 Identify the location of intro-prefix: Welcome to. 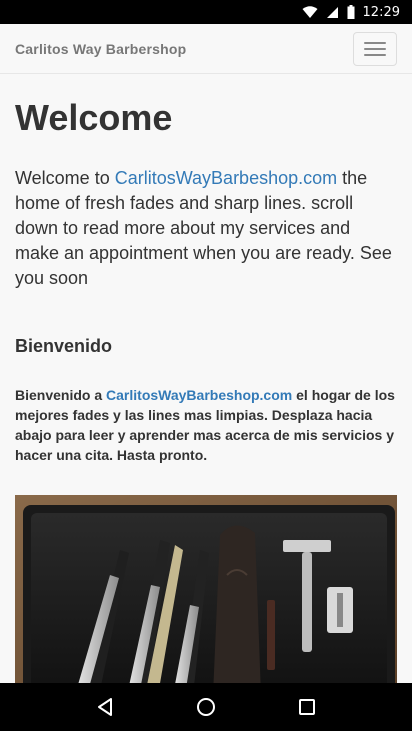
(65, 178).